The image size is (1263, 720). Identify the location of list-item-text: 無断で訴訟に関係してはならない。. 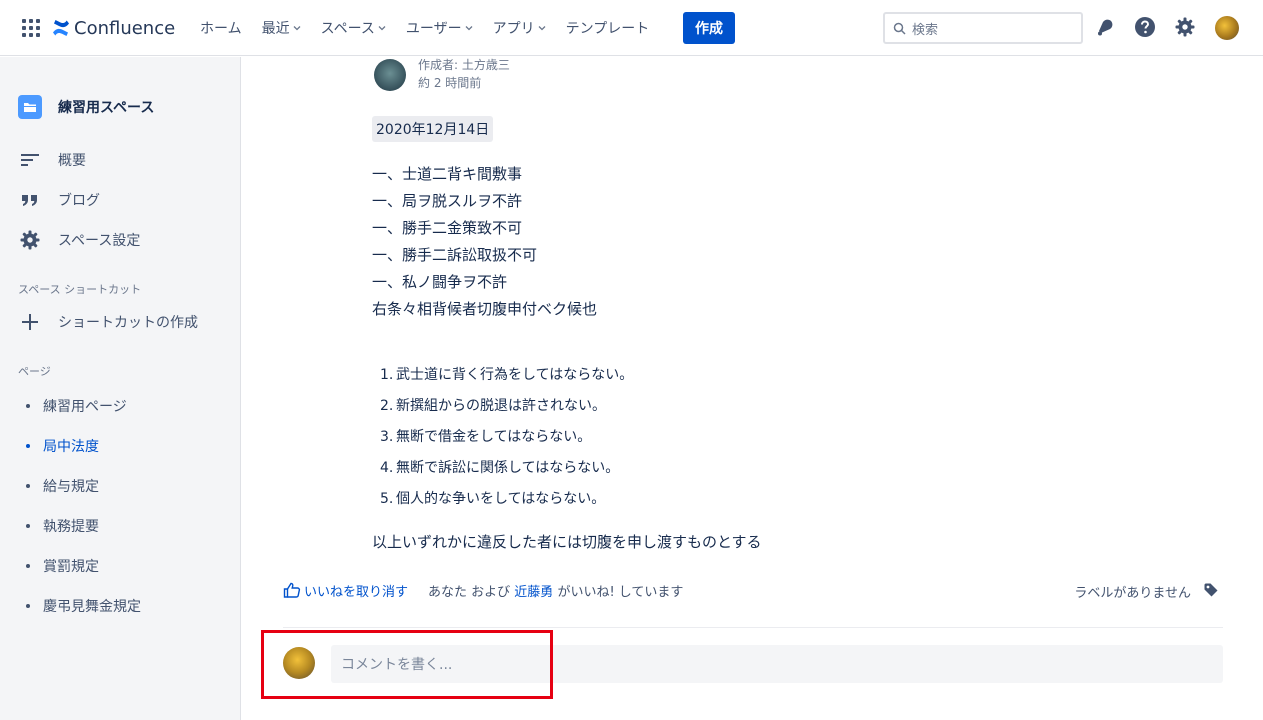
(508, 468).